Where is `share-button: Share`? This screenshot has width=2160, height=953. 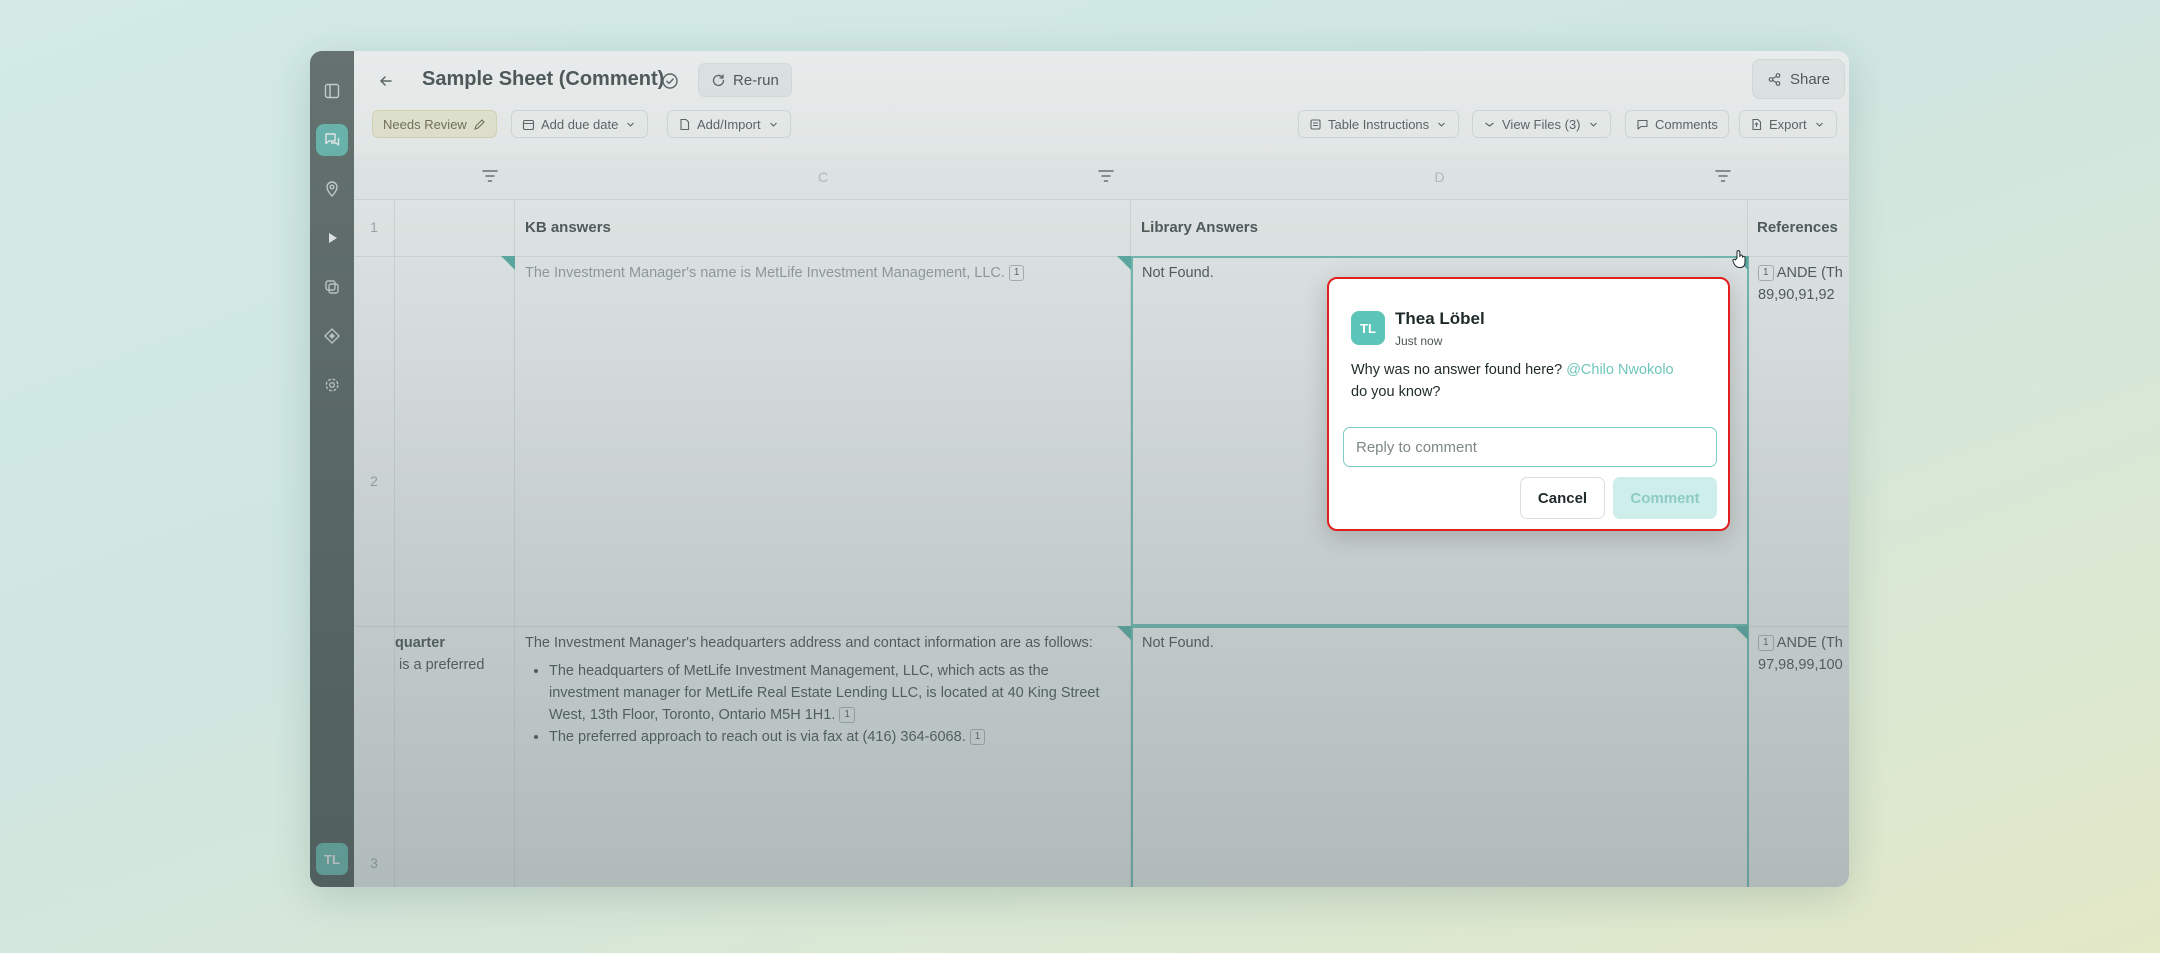 share-button: Share is located at coordinates (1798, 79).